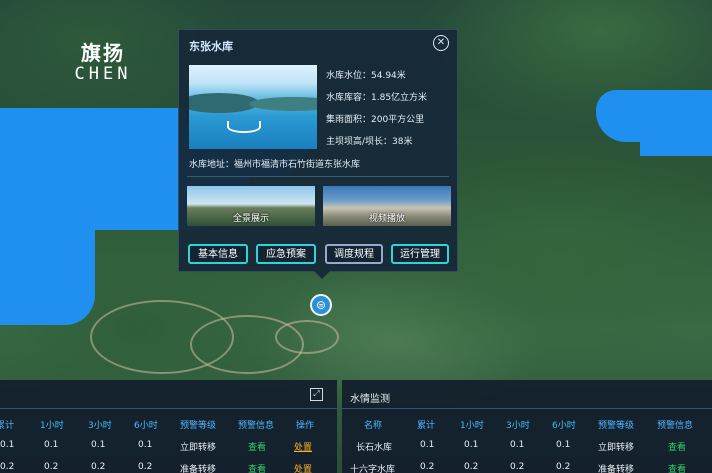 This screenshot has height=473, width=712. Describe the element at coordinates (370, 399) in the screenshot. I see `panel-title: 水情监测` at that location.